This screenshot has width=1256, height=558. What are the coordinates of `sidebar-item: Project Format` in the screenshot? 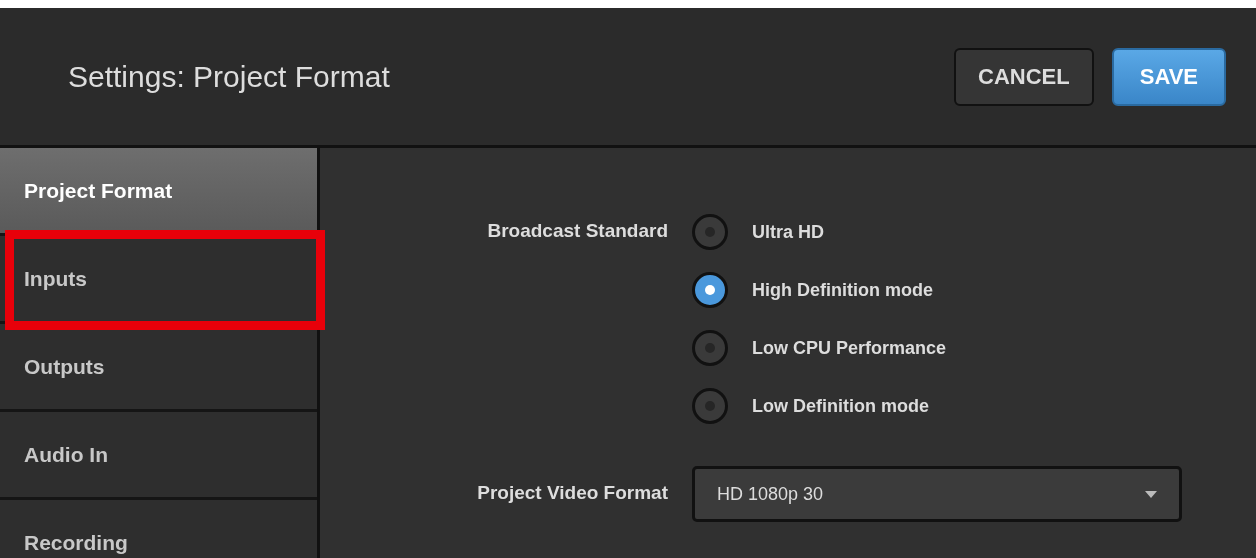 It's located at (158, 192).